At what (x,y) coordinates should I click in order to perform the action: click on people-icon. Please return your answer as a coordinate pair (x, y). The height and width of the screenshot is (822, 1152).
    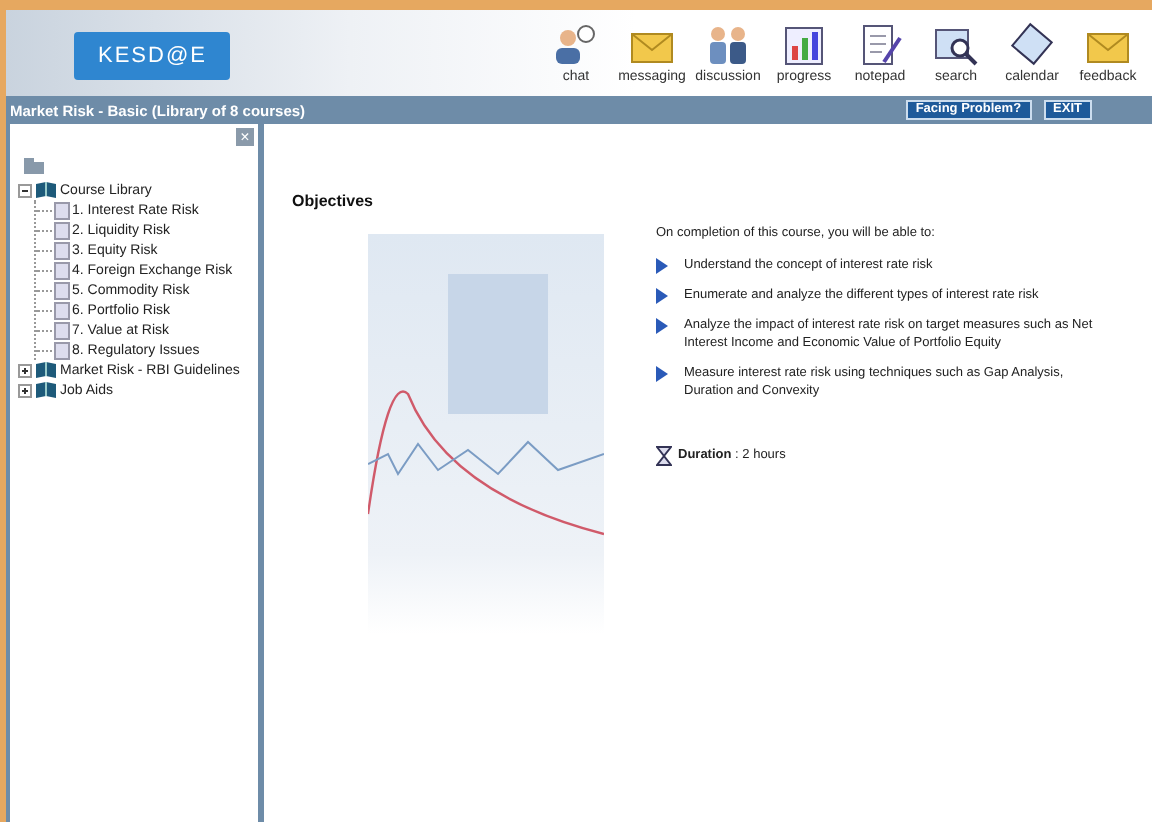
    Looking at the image, I should click on (728, 44).